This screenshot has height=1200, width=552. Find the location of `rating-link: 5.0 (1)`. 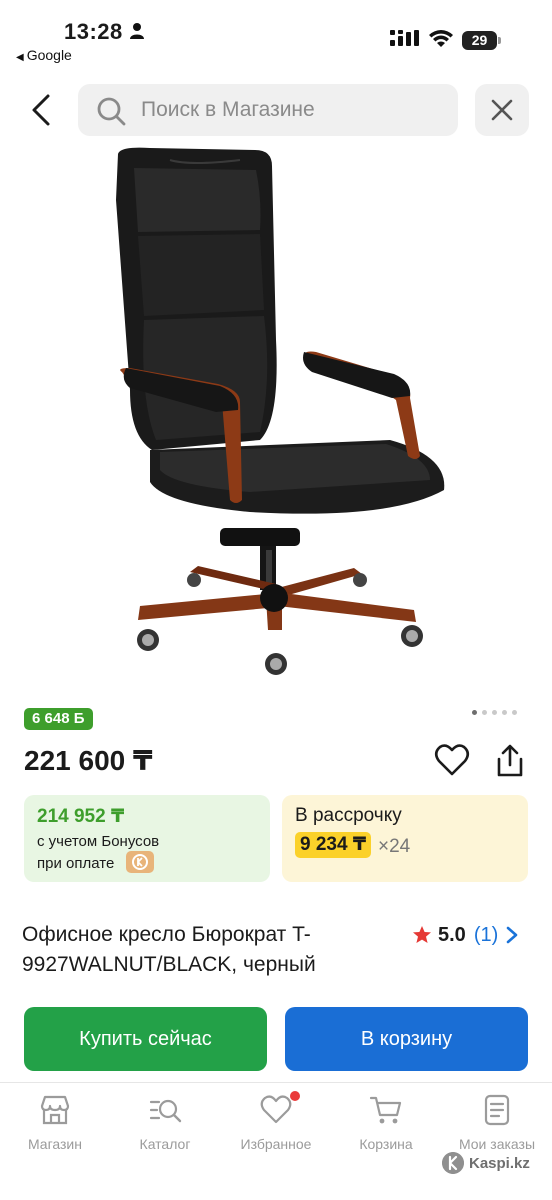

rating-link: 5.0 (1) is located at coordinates (465, 935).